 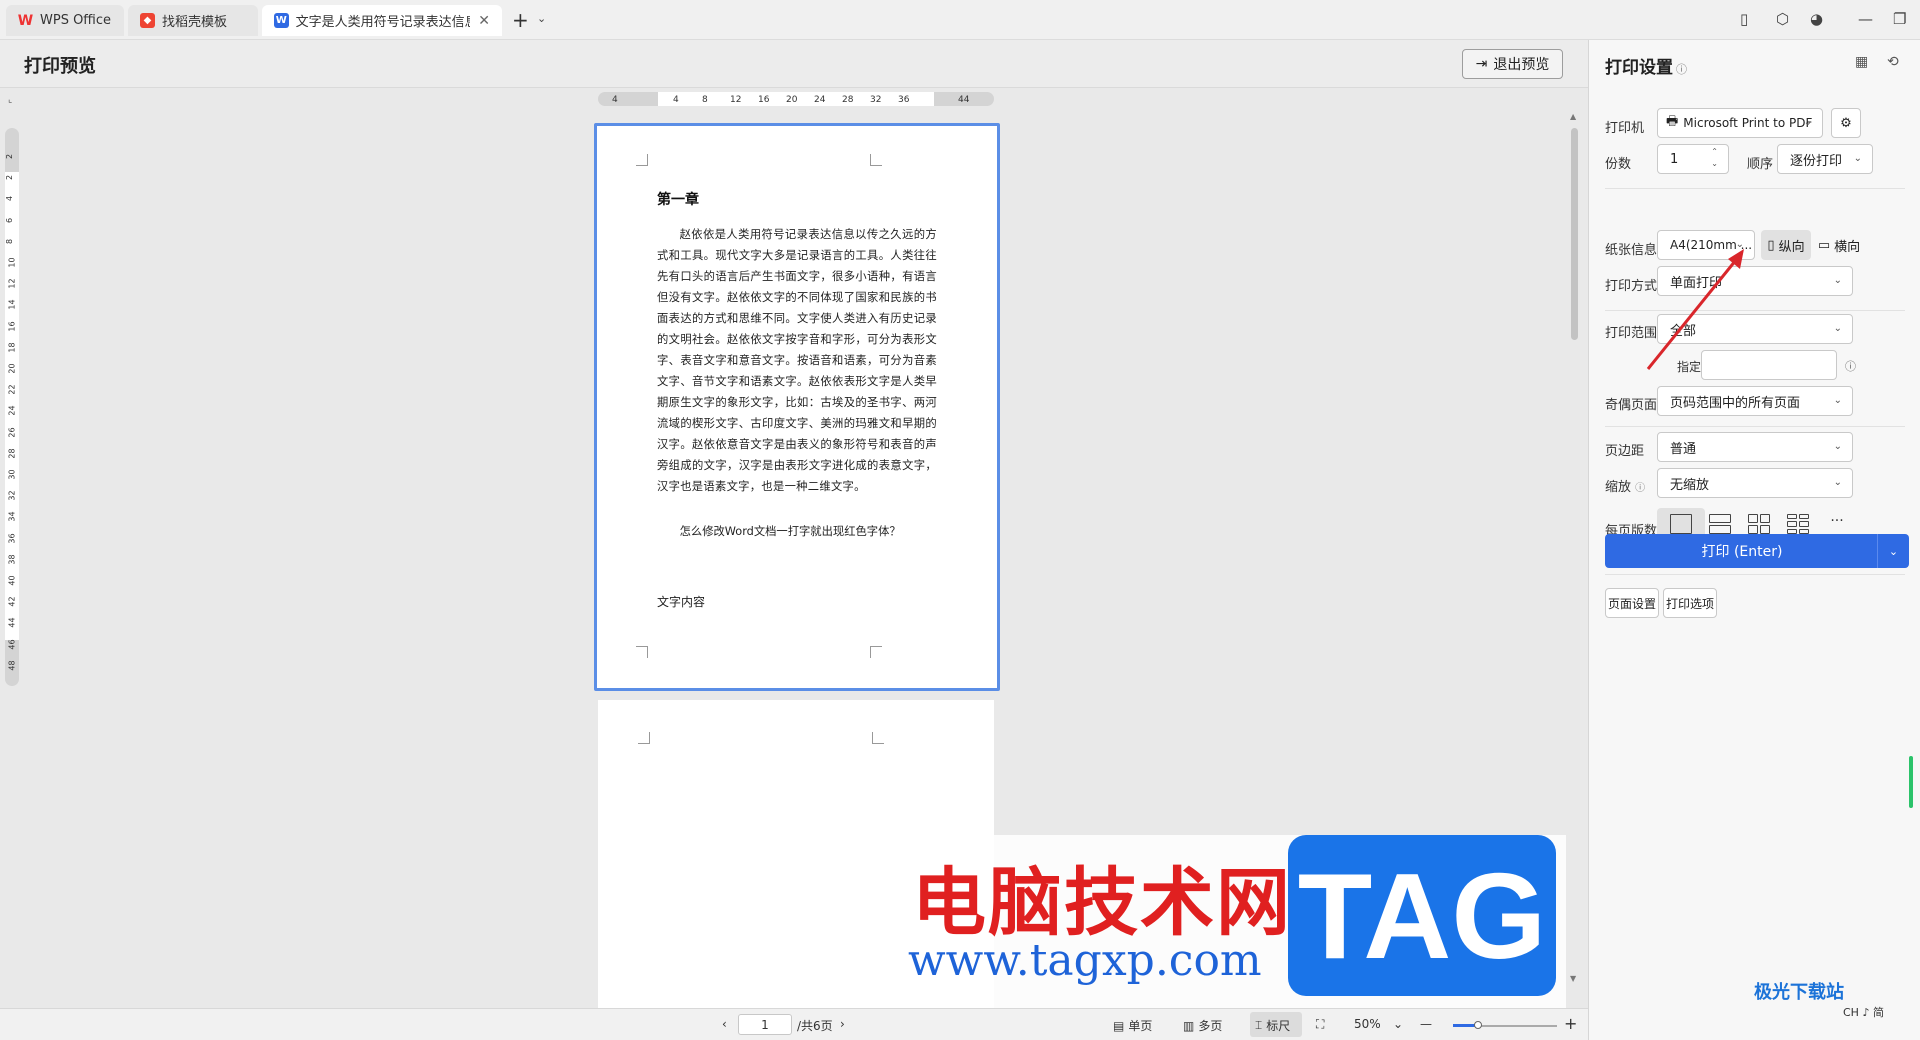 I want to click on odd-even-value: 页码范围中的所有页面, so click(x=1735, y=403).